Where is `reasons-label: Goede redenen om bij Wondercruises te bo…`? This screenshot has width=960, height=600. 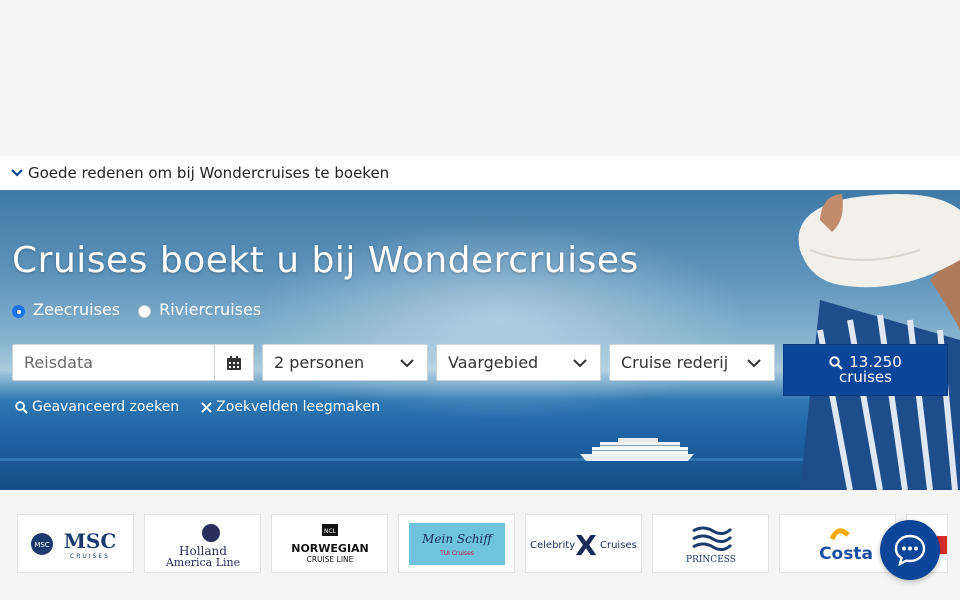
reasons-label: Goede redenen om bij Wondercruises te bo… is located at coordinates (209, 173).